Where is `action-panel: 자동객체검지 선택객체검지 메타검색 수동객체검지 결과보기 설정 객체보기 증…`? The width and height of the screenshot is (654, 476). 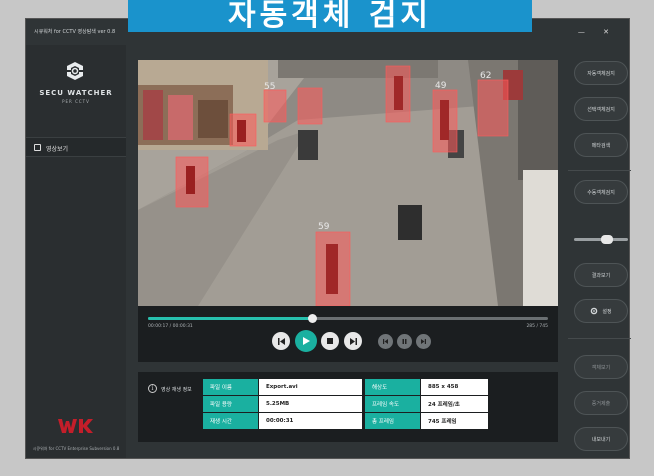
action-panel: 자동객체검지 선택객체검지 메타검색 수동객체검지 결과보기 설정 객체보기 증… is located at coordinates (594, 251).